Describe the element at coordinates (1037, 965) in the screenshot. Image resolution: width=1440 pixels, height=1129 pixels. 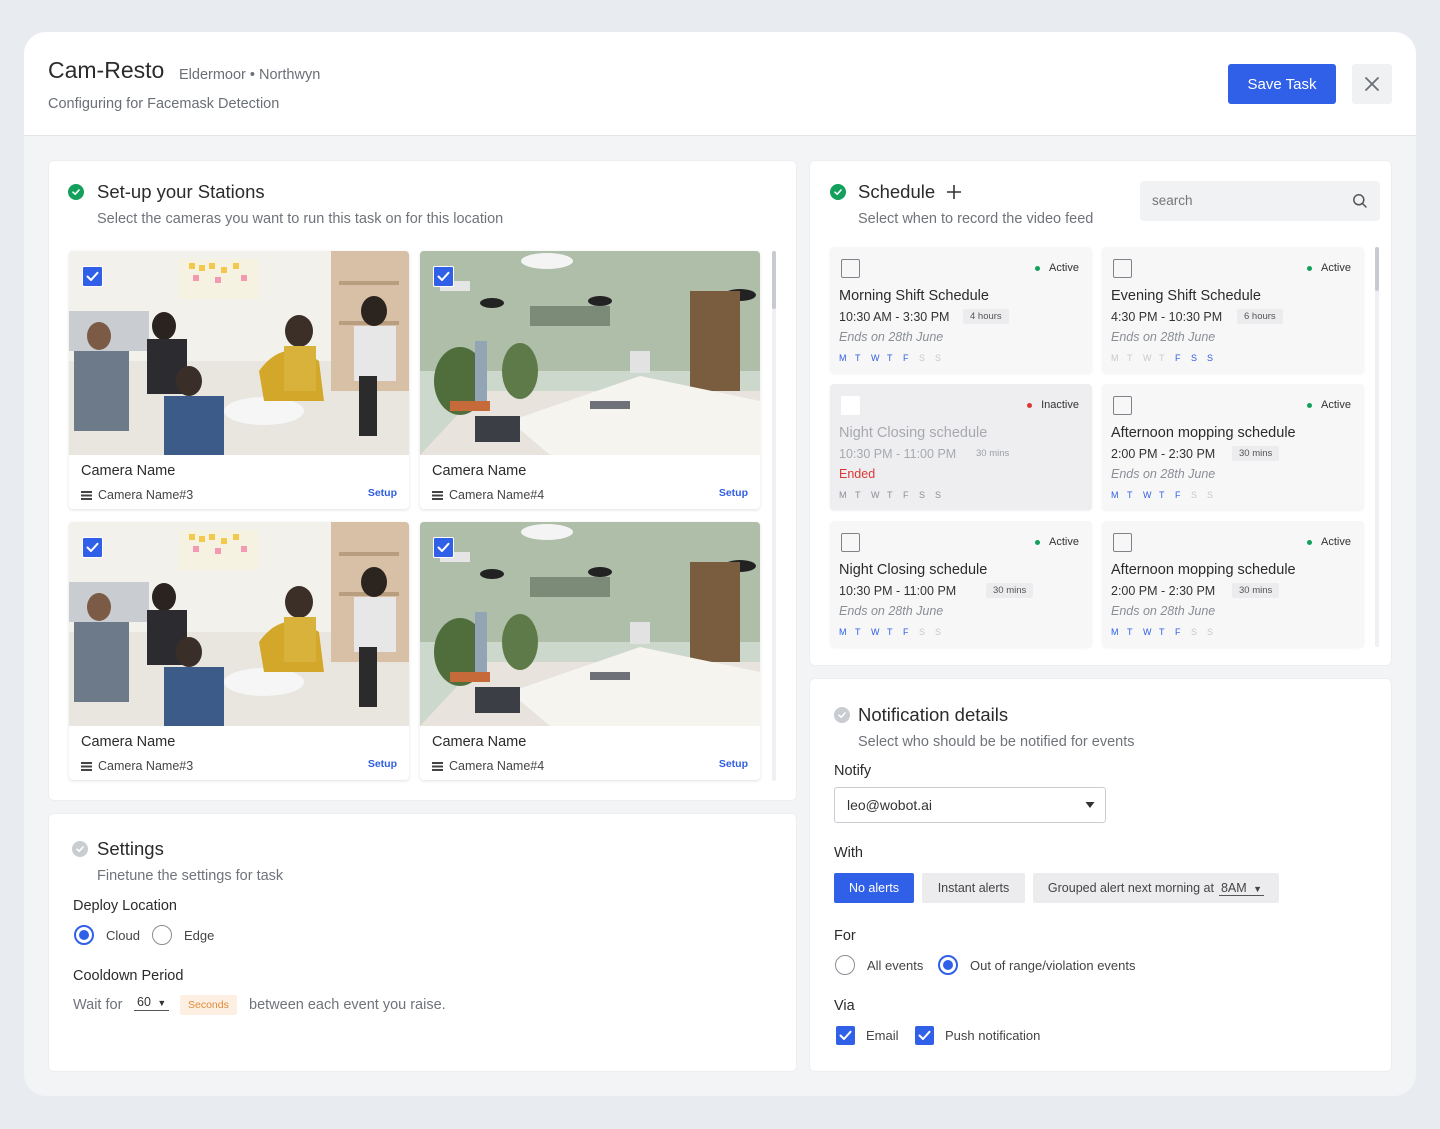
I see `violation-events-radio: Out of range/violation events` at that location.